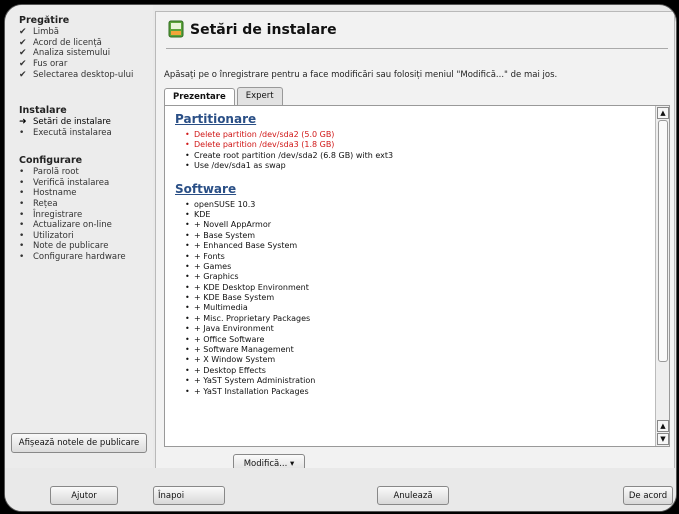 The image size is (679, 514). What do you see at coordinates (413, 495) in the screenshot?
I see `abort-button: Anulează` at bounding box center [413, 495].